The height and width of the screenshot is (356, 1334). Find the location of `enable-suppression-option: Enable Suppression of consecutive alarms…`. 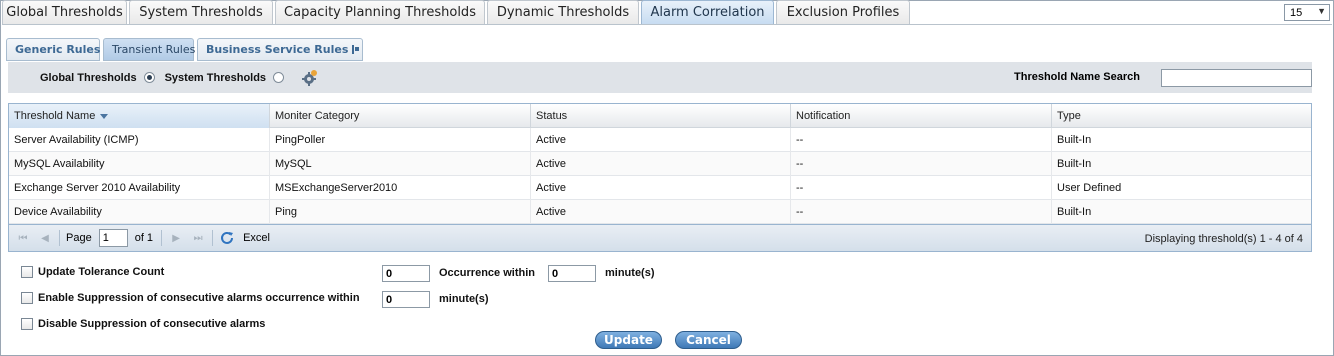

enable-suppression-option: Enable Suppression of consecutive alarms… is located at coordinates (190, 298).